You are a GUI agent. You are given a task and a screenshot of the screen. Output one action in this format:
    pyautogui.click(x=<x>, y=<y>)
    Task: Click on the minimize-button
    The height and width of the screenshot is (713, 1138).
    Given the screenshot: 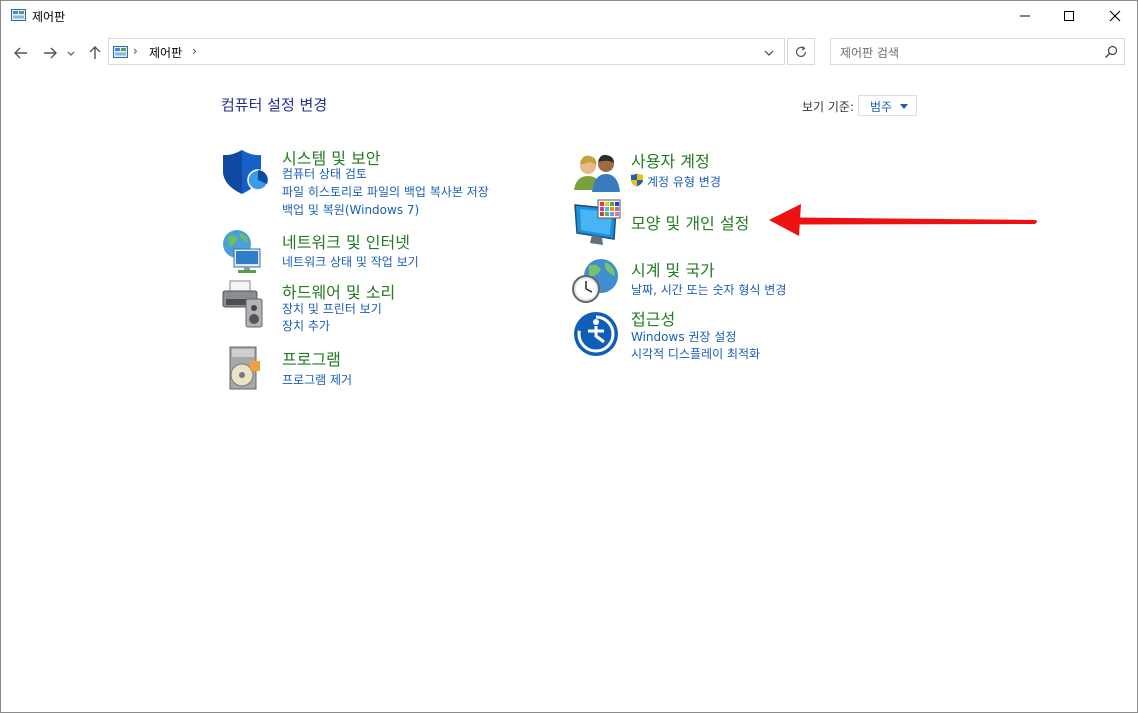 What is the action you would take?
    pyautogui.click(x=1025, y=16)
    